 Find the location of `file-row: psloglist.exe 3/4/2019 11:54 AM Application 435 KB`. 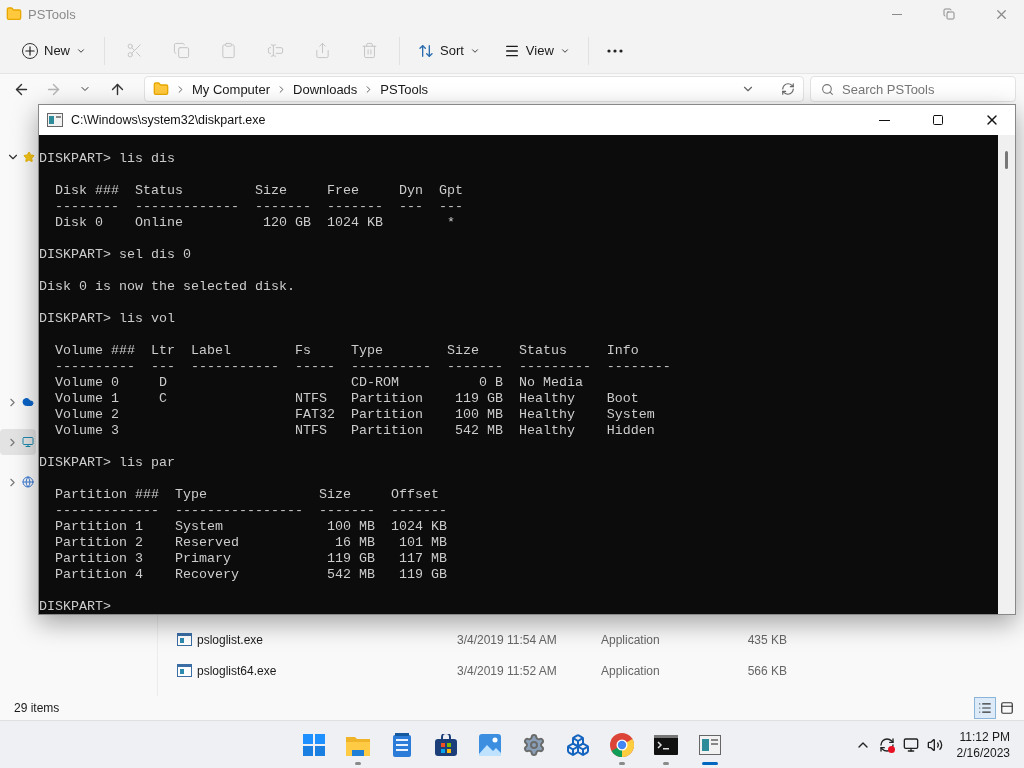

file-row: psloglist.exe 3/4/2019 11:54 AM Application 435 KB is located at coordinates (591, 639).